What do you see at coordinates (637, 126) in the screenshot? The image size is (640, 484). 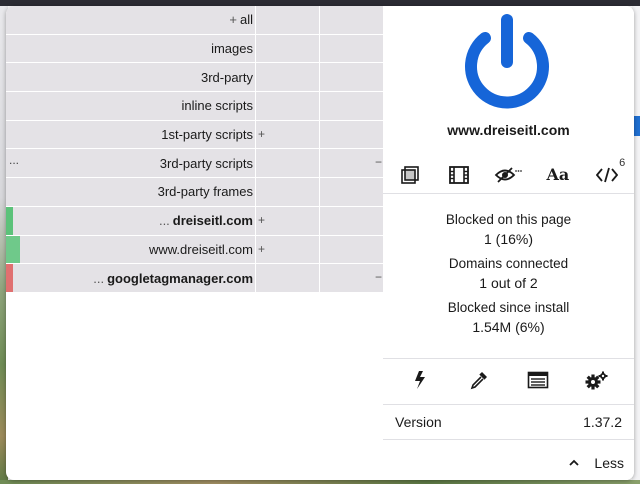 I see `page-background-accent` at bounding box center [637, 126].